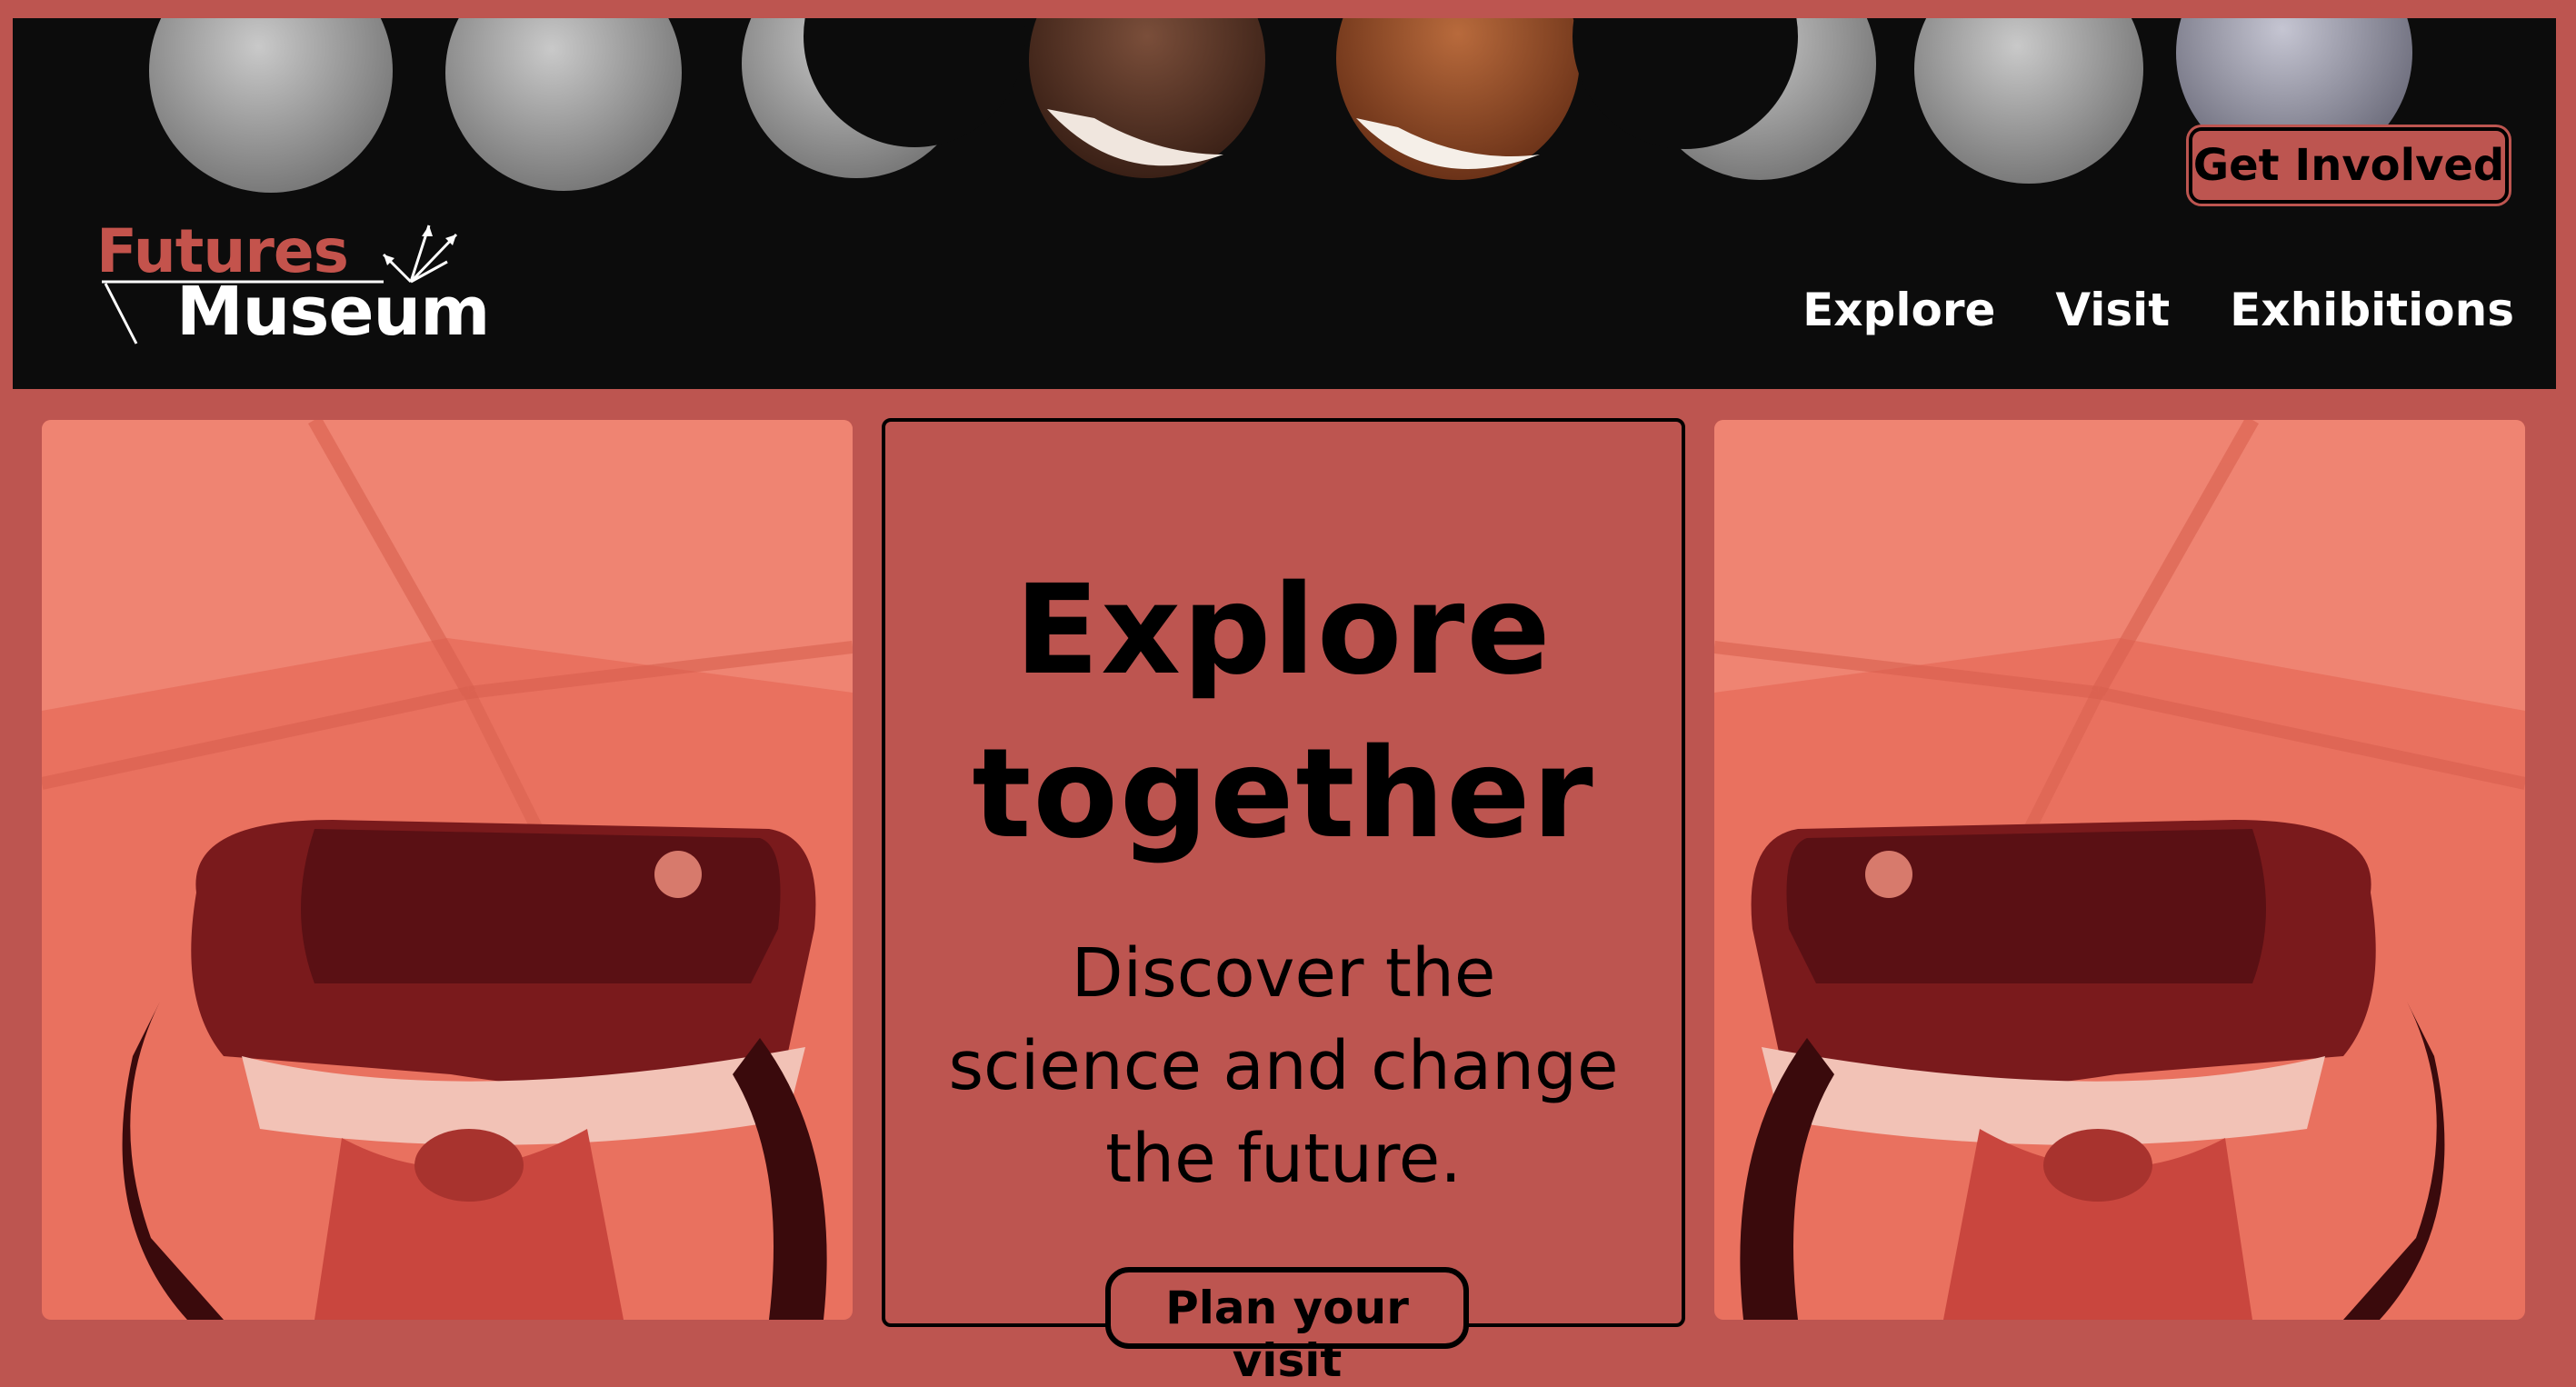 The width and height of the screenshot is (2576, 1387). What do you see at coordinates (2349, 165) in the screenshot?
I see `get-involved-button: Get Involved` at bounding box center [2349, 165].